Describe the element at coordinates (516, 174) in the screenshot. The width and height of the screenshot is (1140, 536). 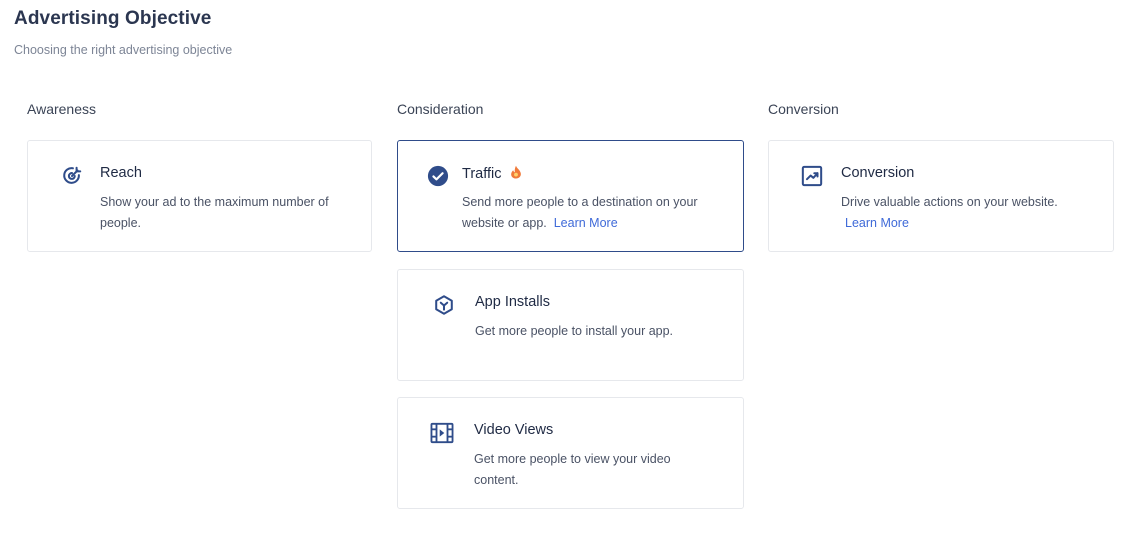
I see `fire-icon` at that location.